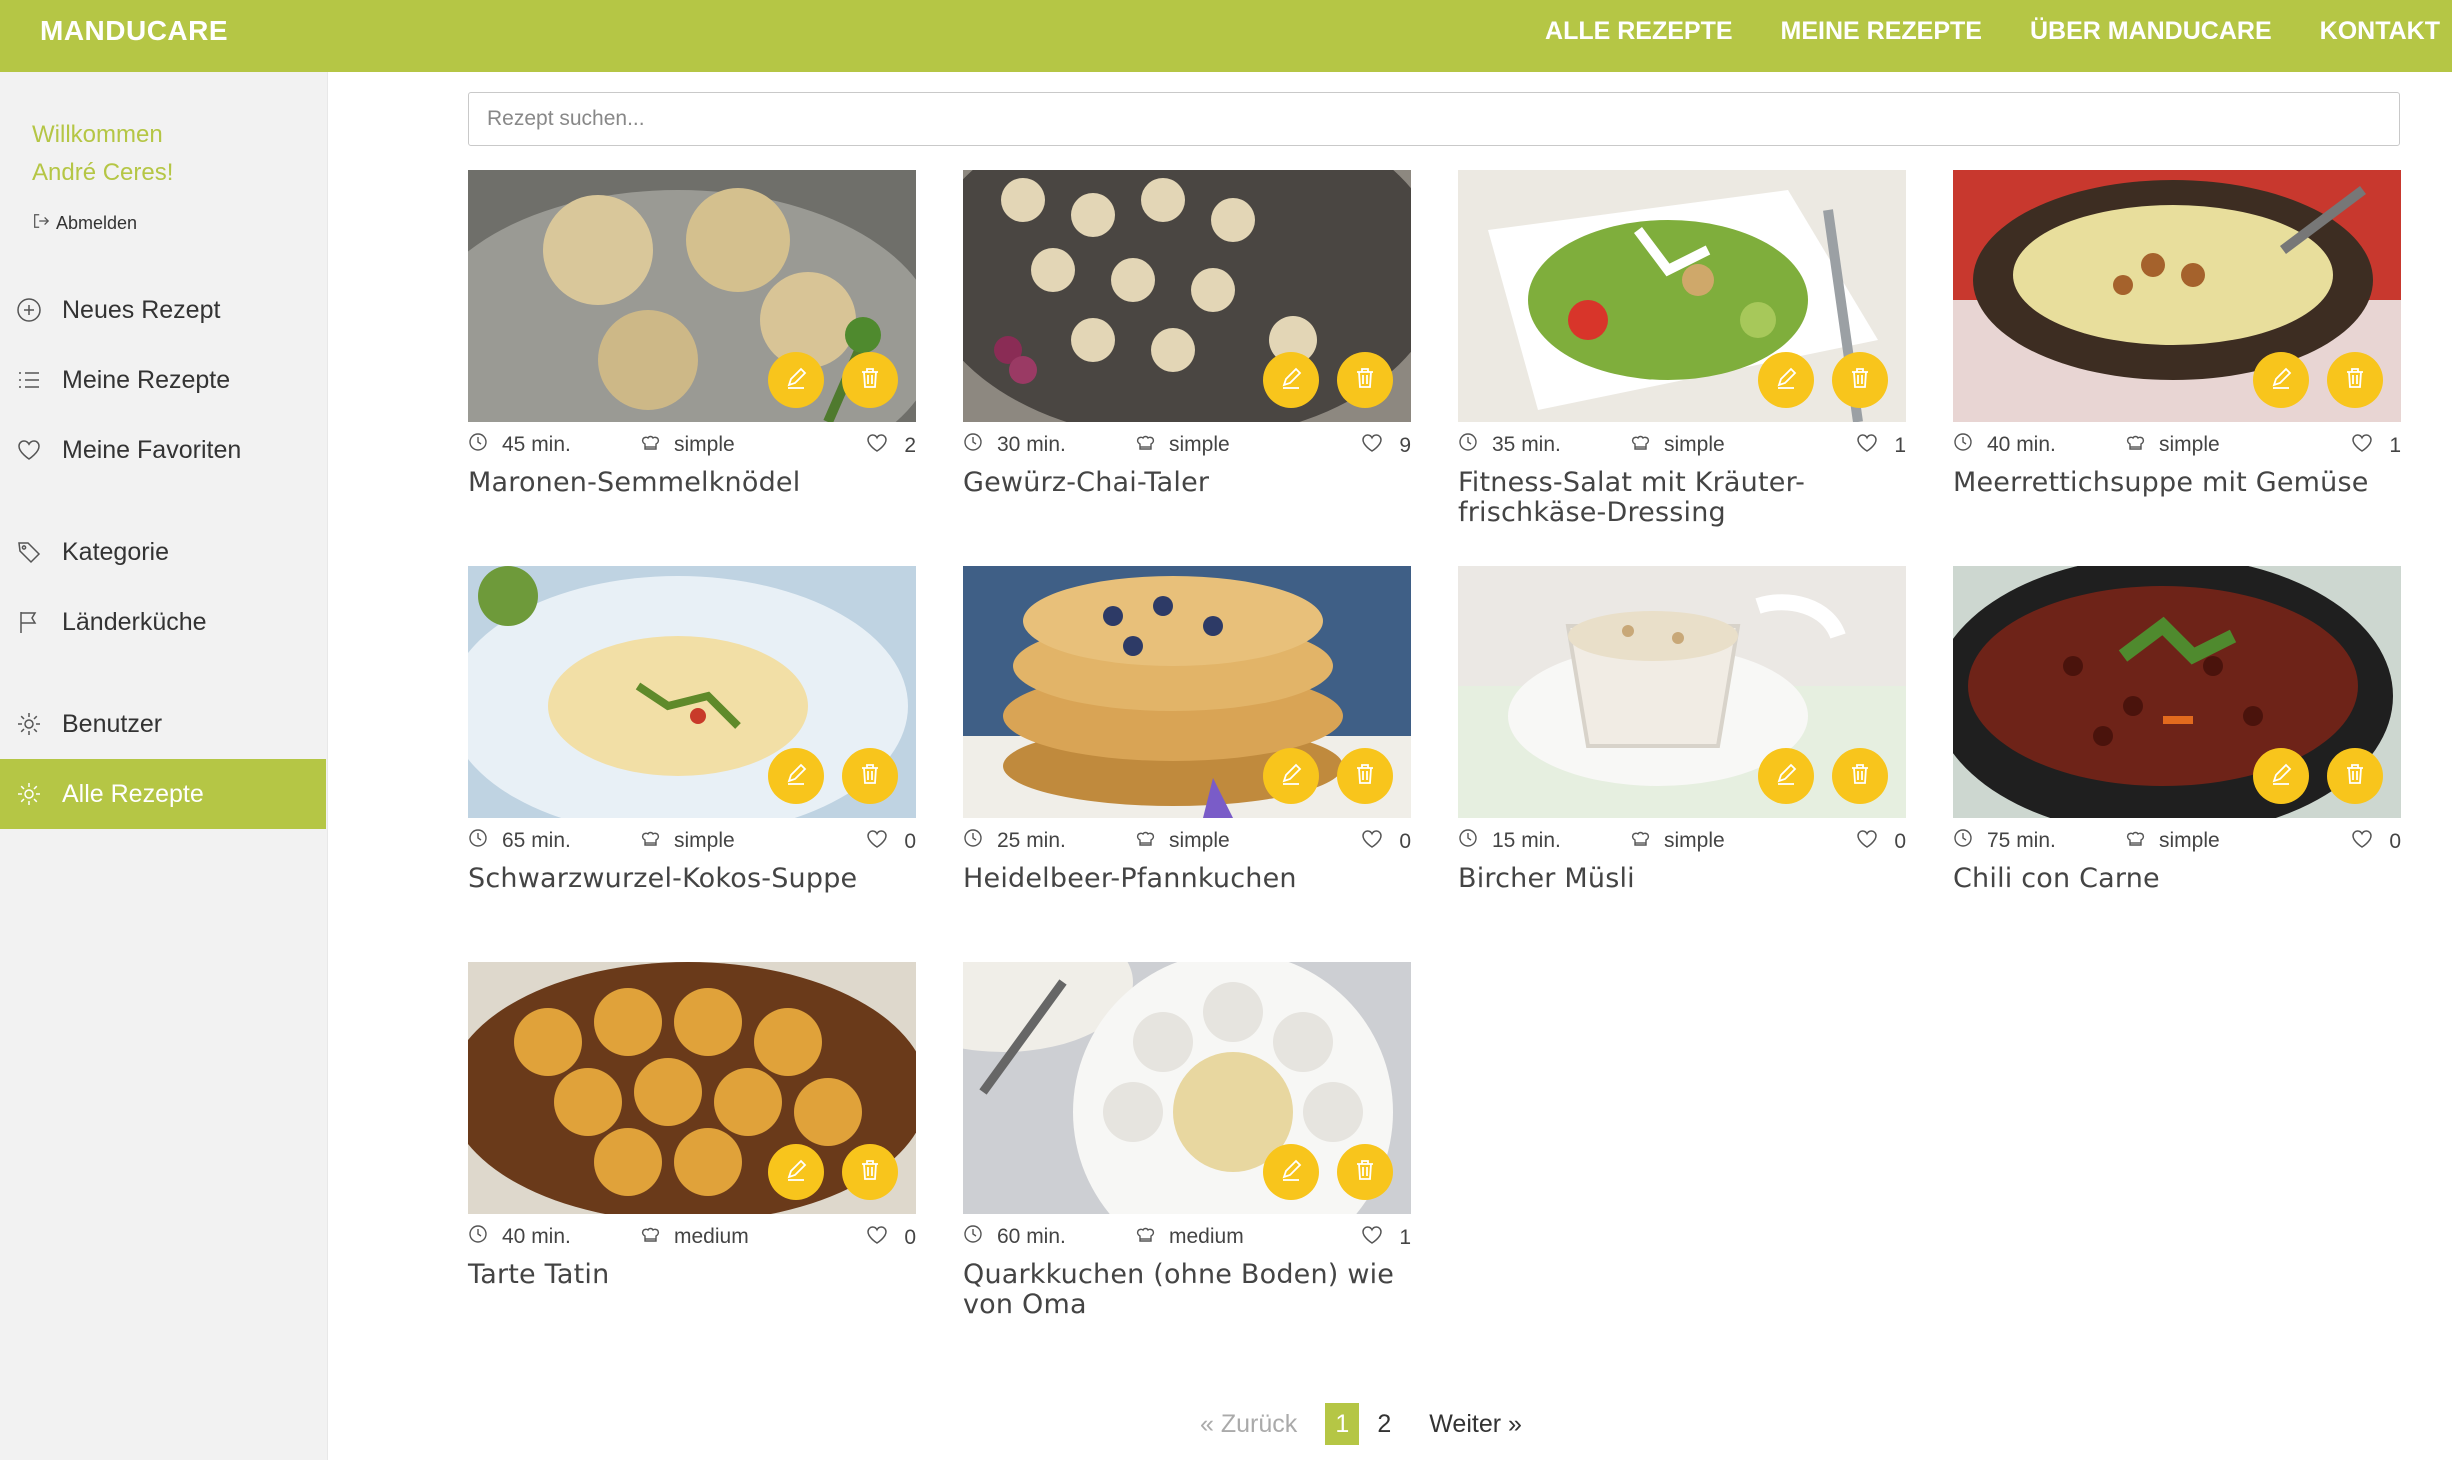  I want to click on brand-logo: MANDUCARE, so click(134, 31).